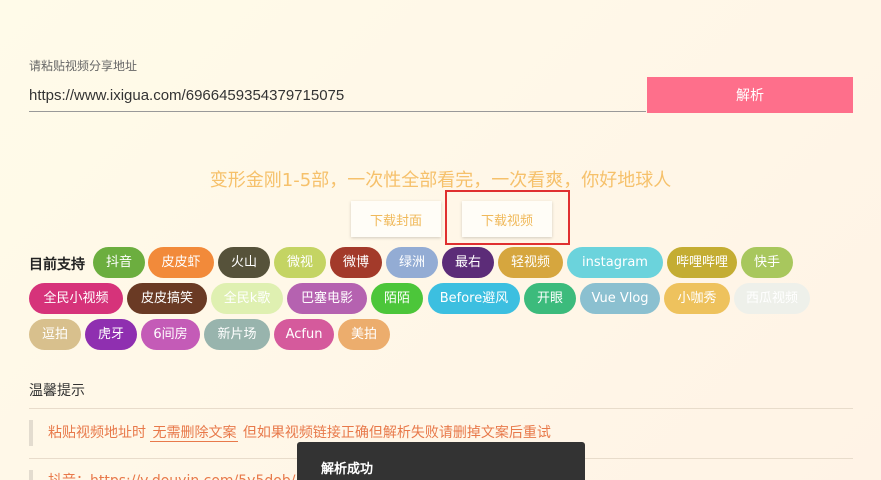  Describe the element at coordinates (550, 298) in the screenshot. I see `platform-tag-kaiyan: 开眼` at that location.